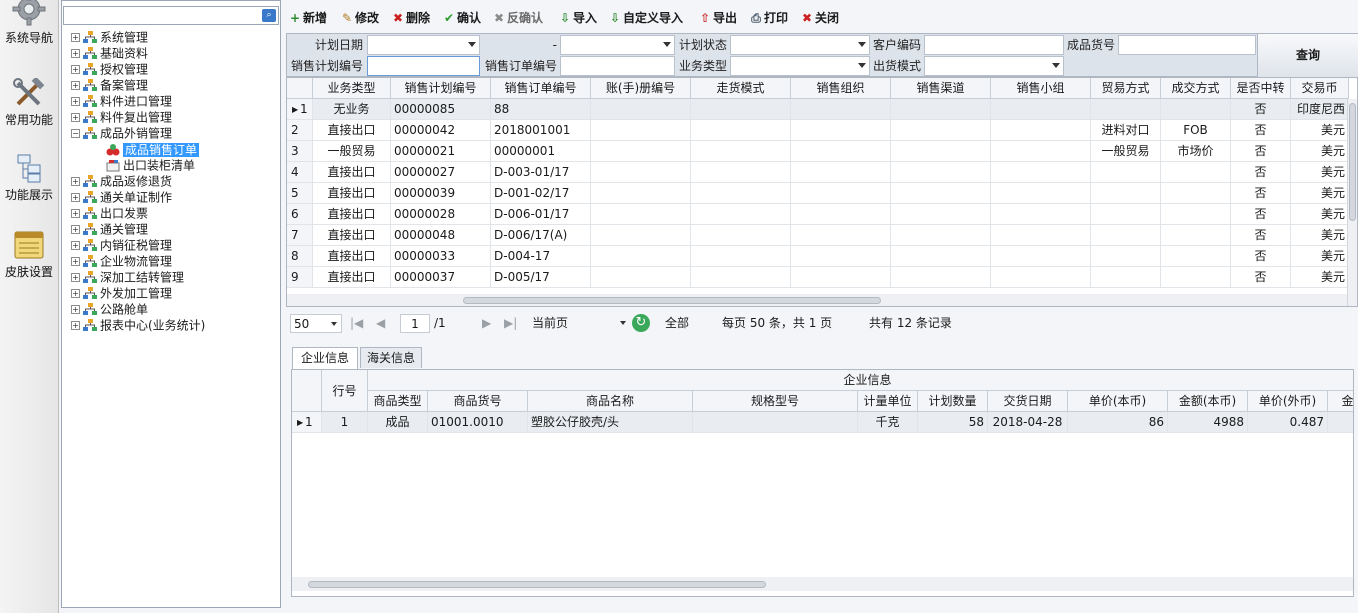 This screenshot has width=1358, height=613. Describe the element at coordinates (415, 323) in the screenshot. I see `current-page-input: 1` at that location.